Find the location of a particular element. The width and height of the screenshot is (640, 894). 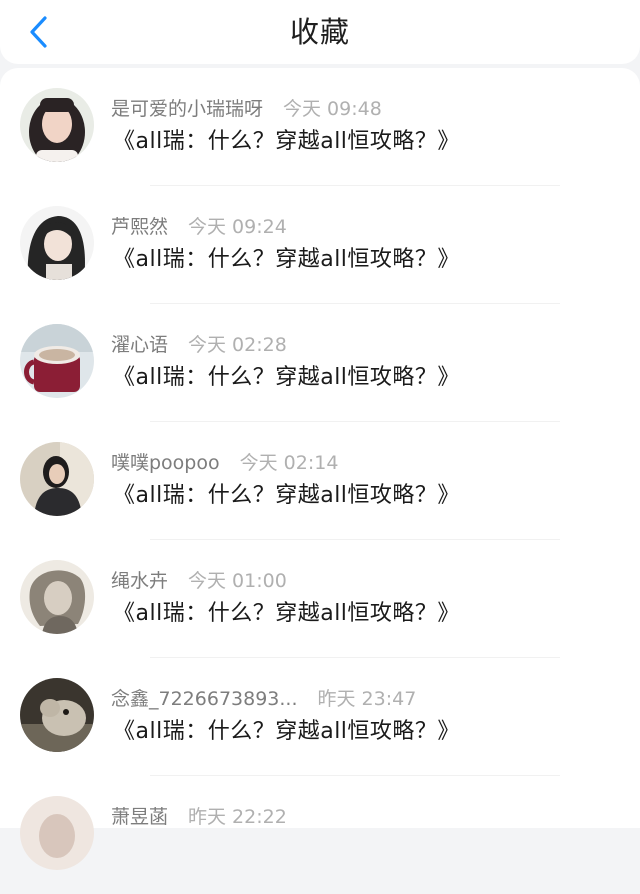

item-meta: 濯心语 今天 02:28 is located at coordinates (199, 345).